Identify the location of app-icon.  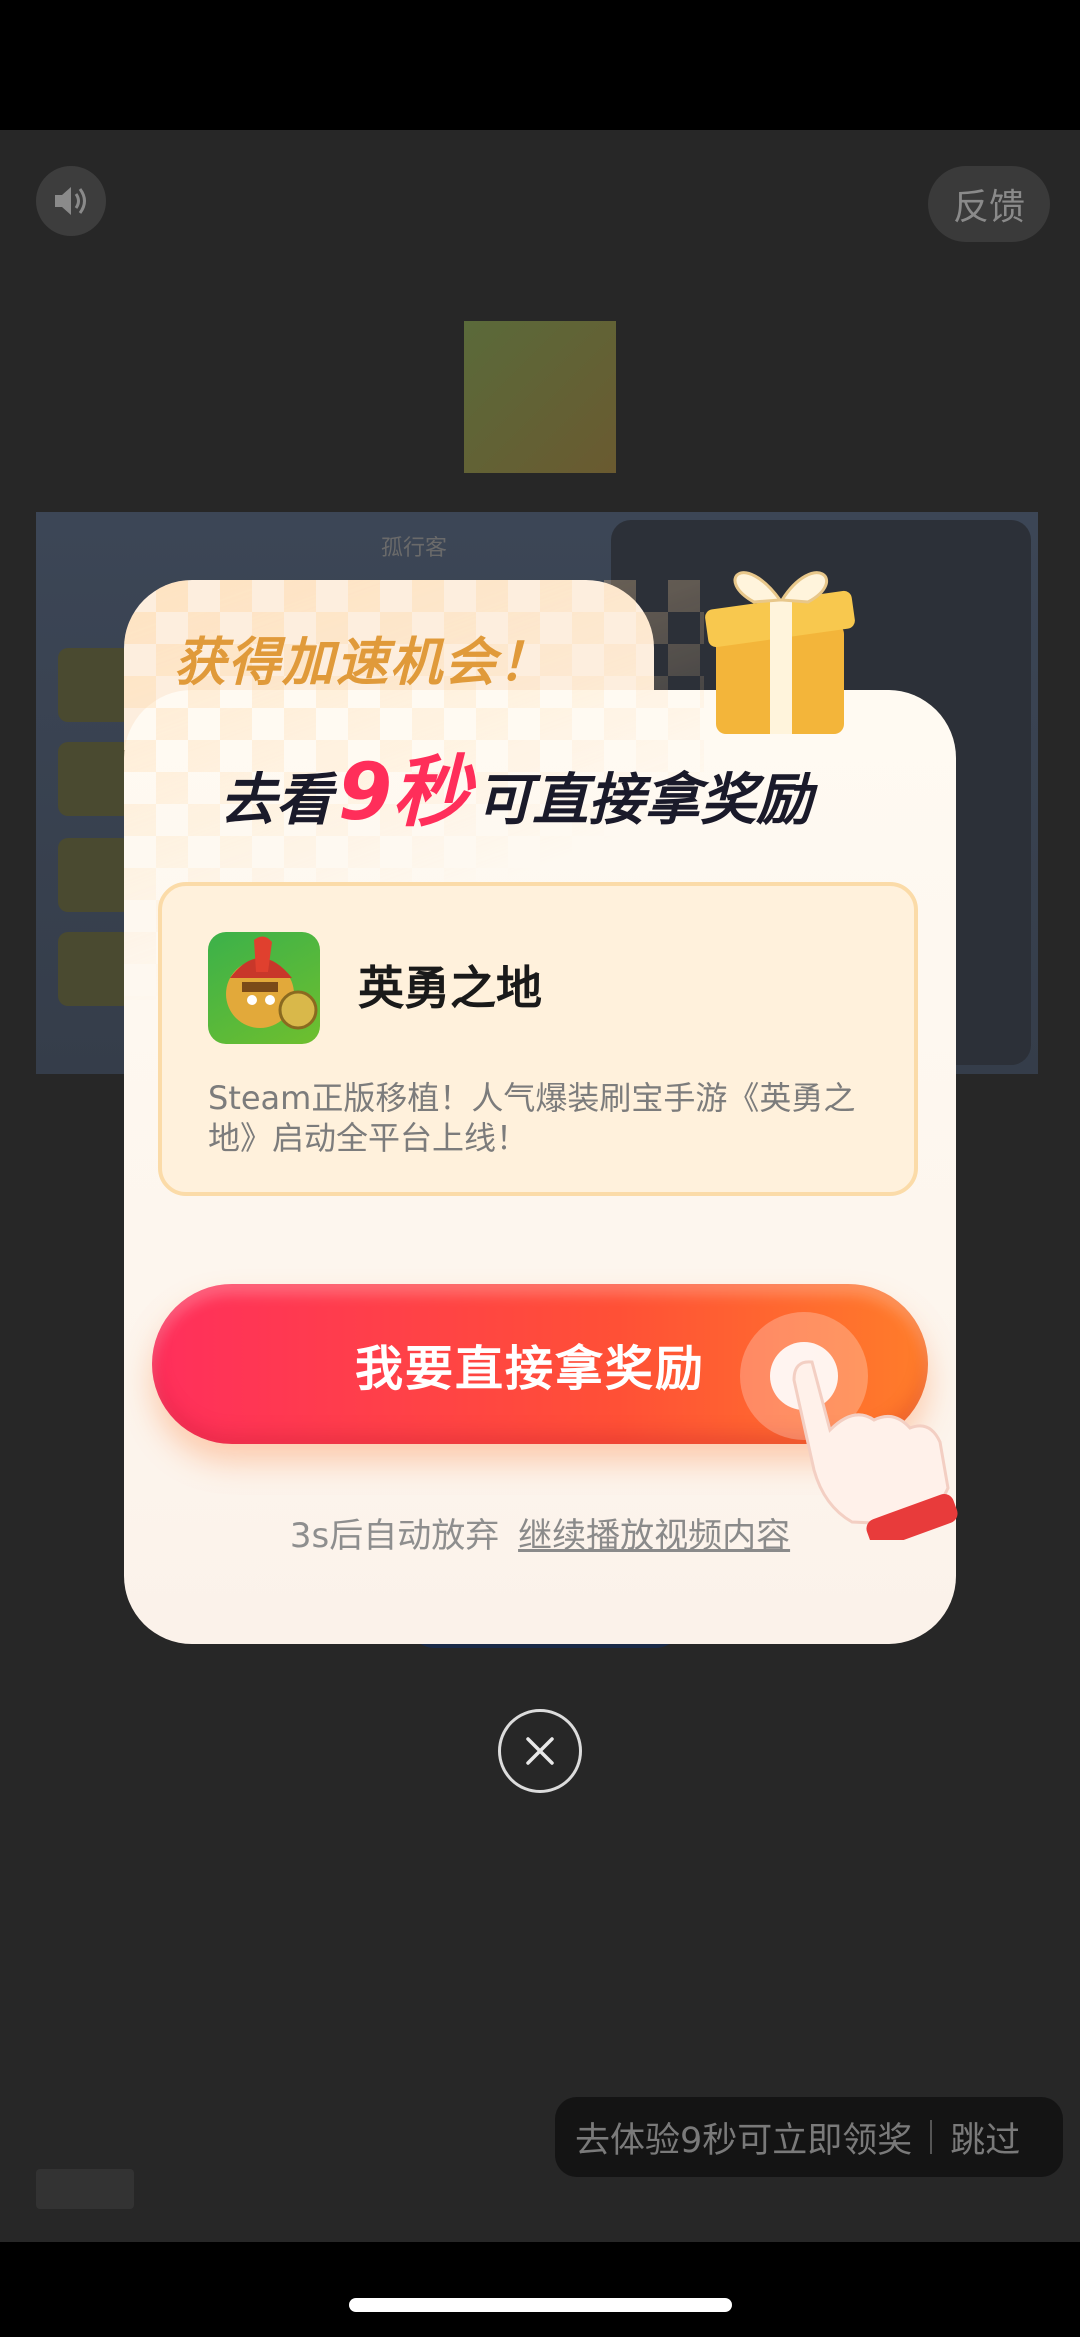
(264, 988).